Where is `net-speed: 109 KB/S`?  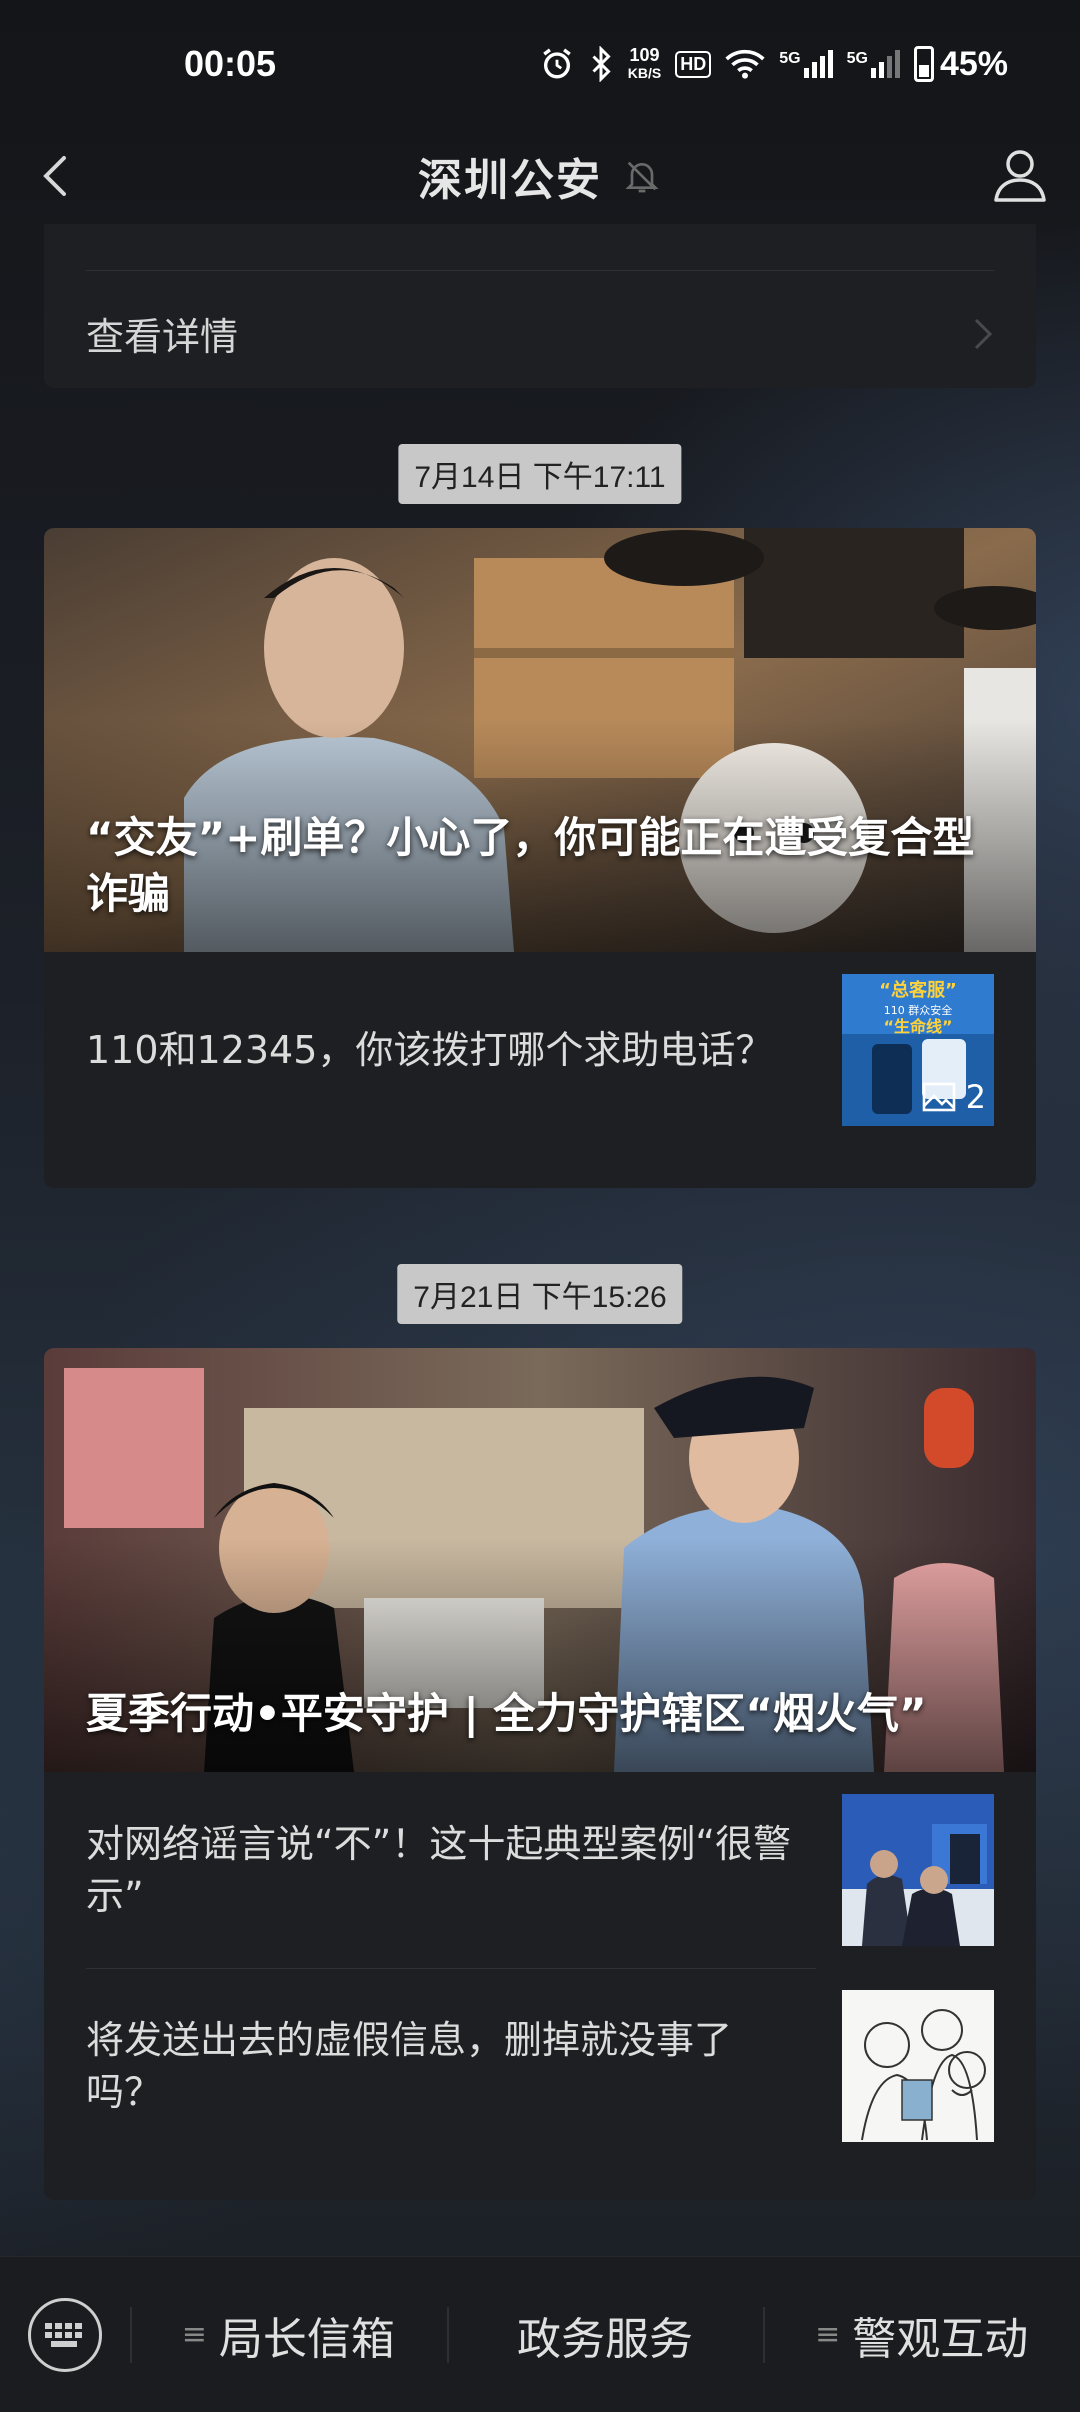
net-speed: 109 KB/S is located at coordinates (644, 63).